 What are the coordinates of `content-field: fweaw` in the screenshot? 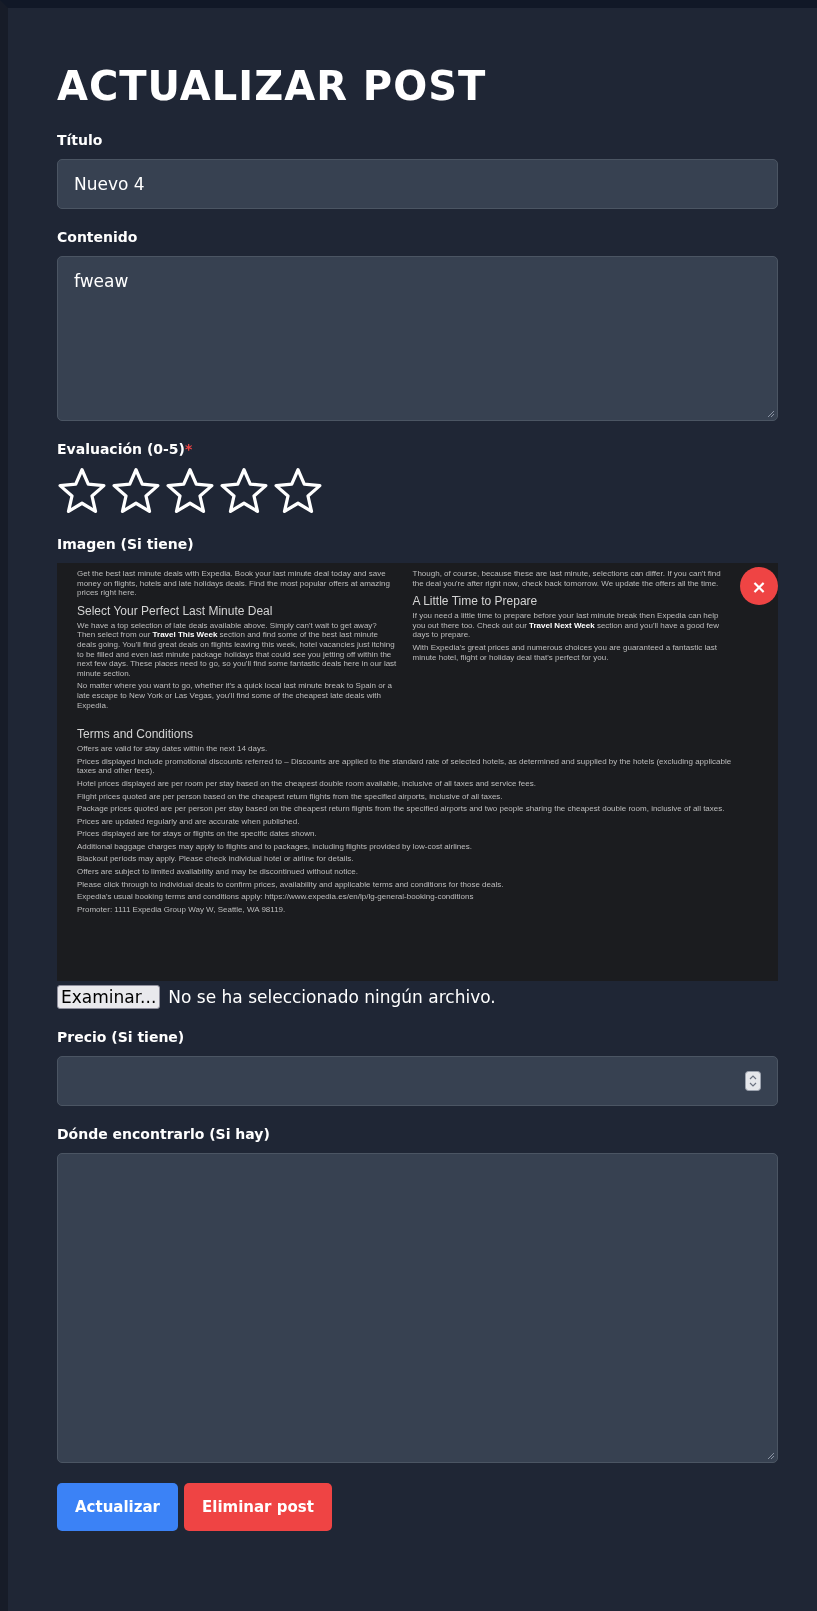 It's located at (417, 338).